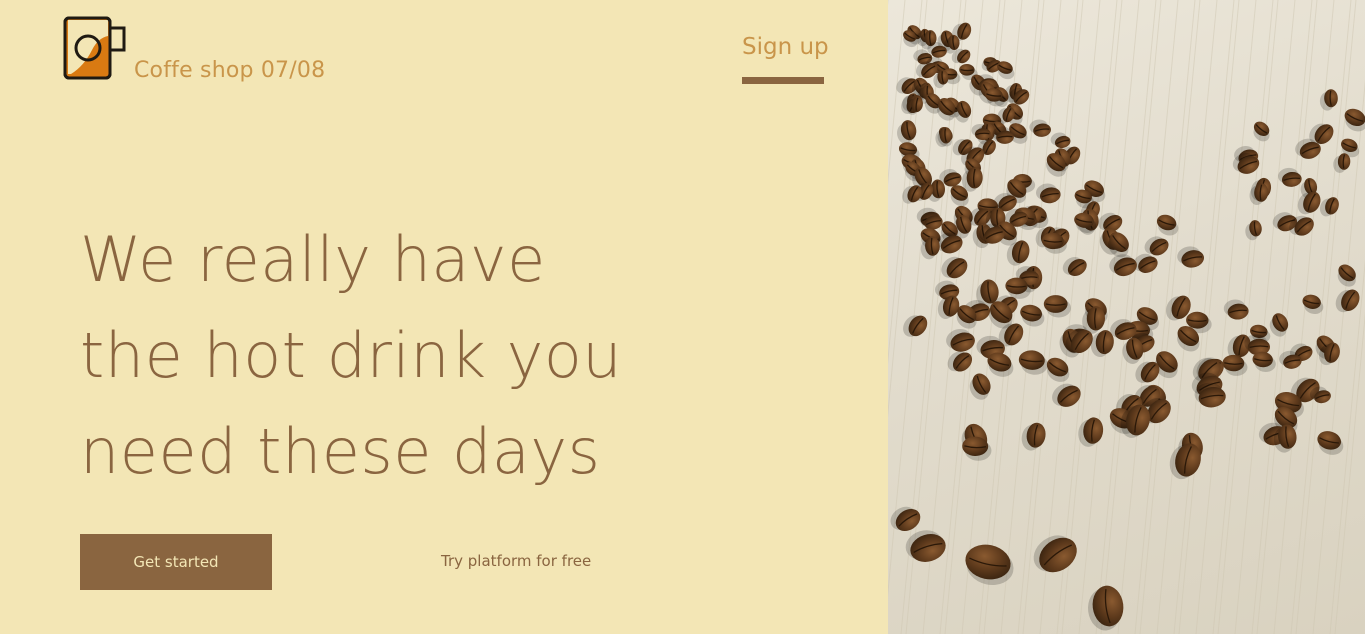  I want to click on signup-link: Sign up, so click(785, 47).